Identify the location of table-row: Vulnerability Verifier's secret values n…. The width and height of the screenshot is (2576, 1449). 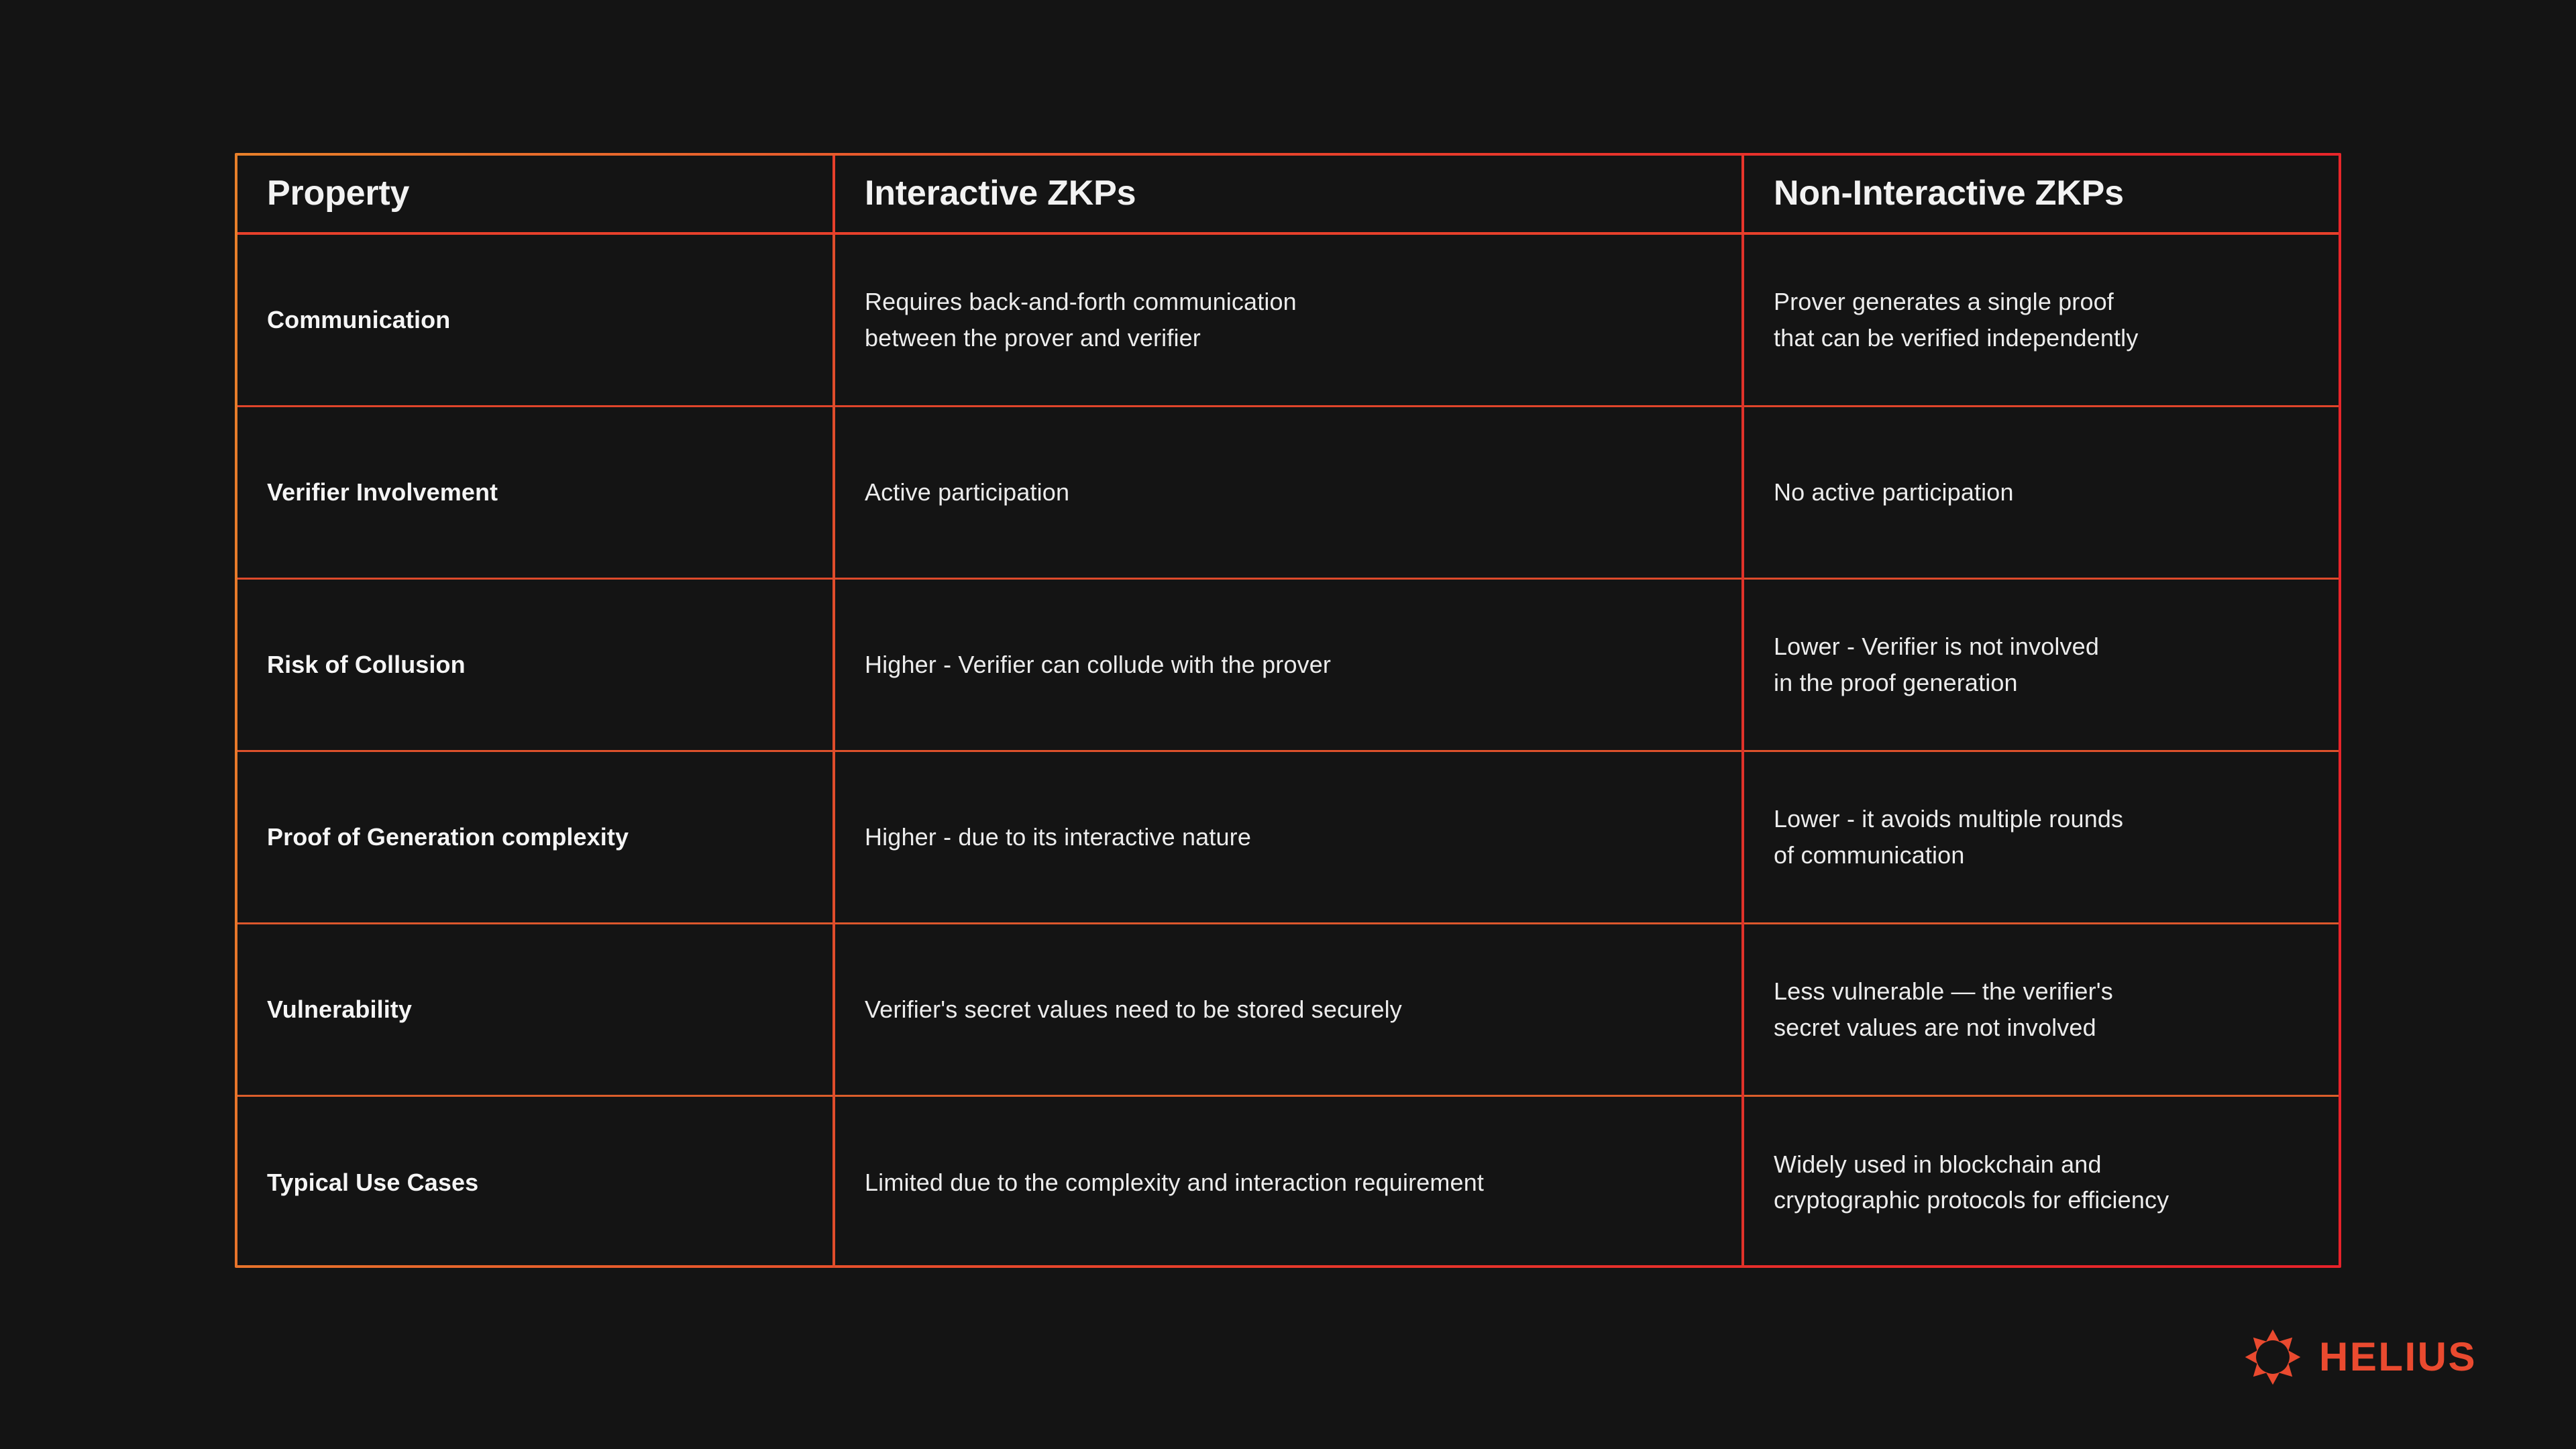
(1288, 1010).